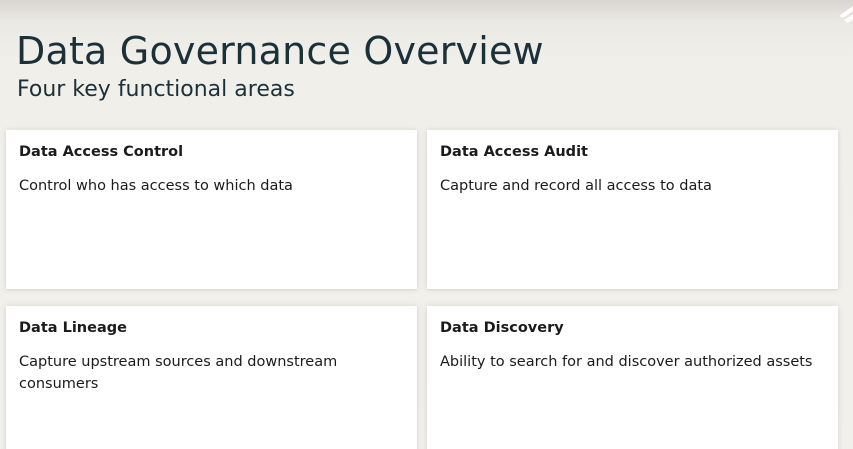  I want to click on card-title: Data Discovery, so click(502, 328).